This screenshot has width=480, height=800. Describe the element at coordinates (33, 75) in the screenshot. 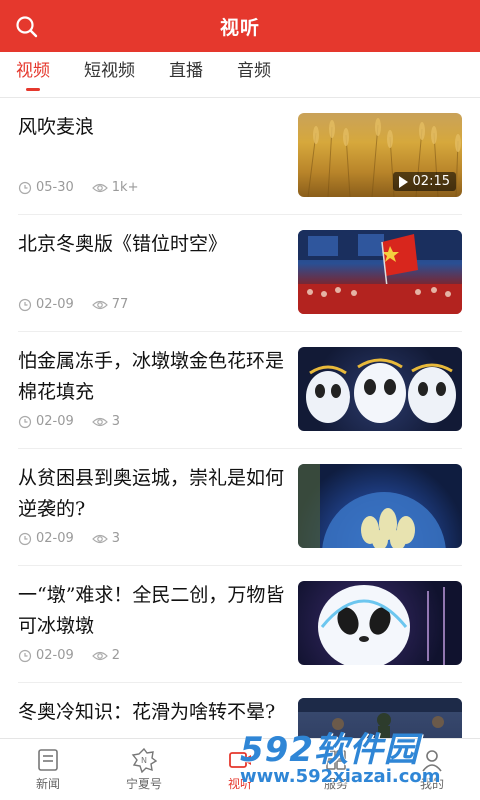

I see `tab-video: 视频` at that location.